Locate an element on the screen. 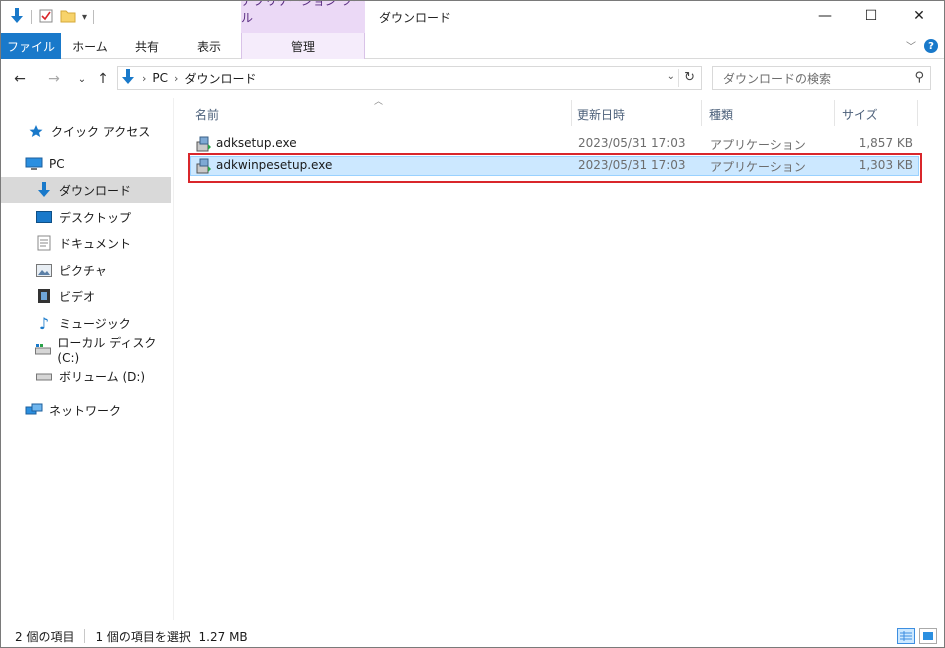 Image resolution: width=945 pixels, height=648 pixels. maximize-button: ☐ is located at coordinates (871, 16).